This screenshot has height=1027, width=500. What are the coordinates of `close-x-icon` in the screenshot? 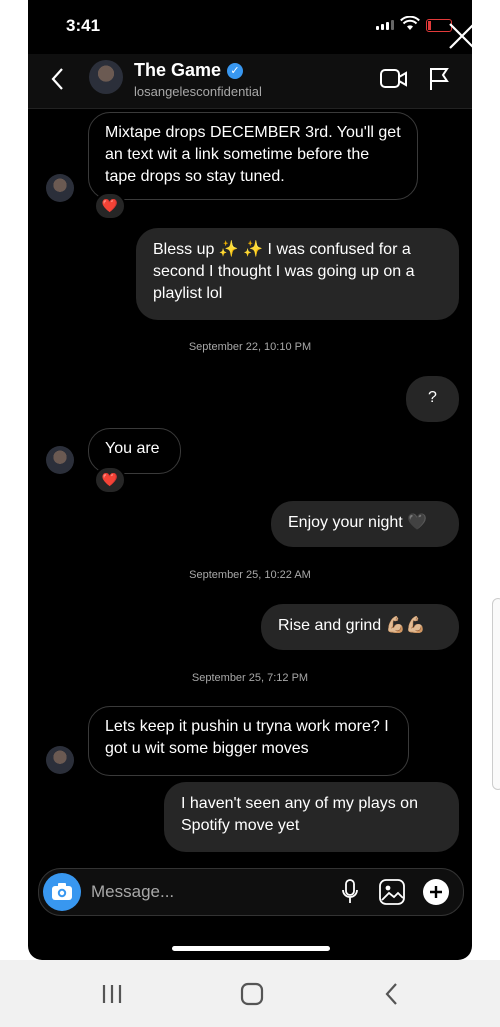 It's located at (460, 36).